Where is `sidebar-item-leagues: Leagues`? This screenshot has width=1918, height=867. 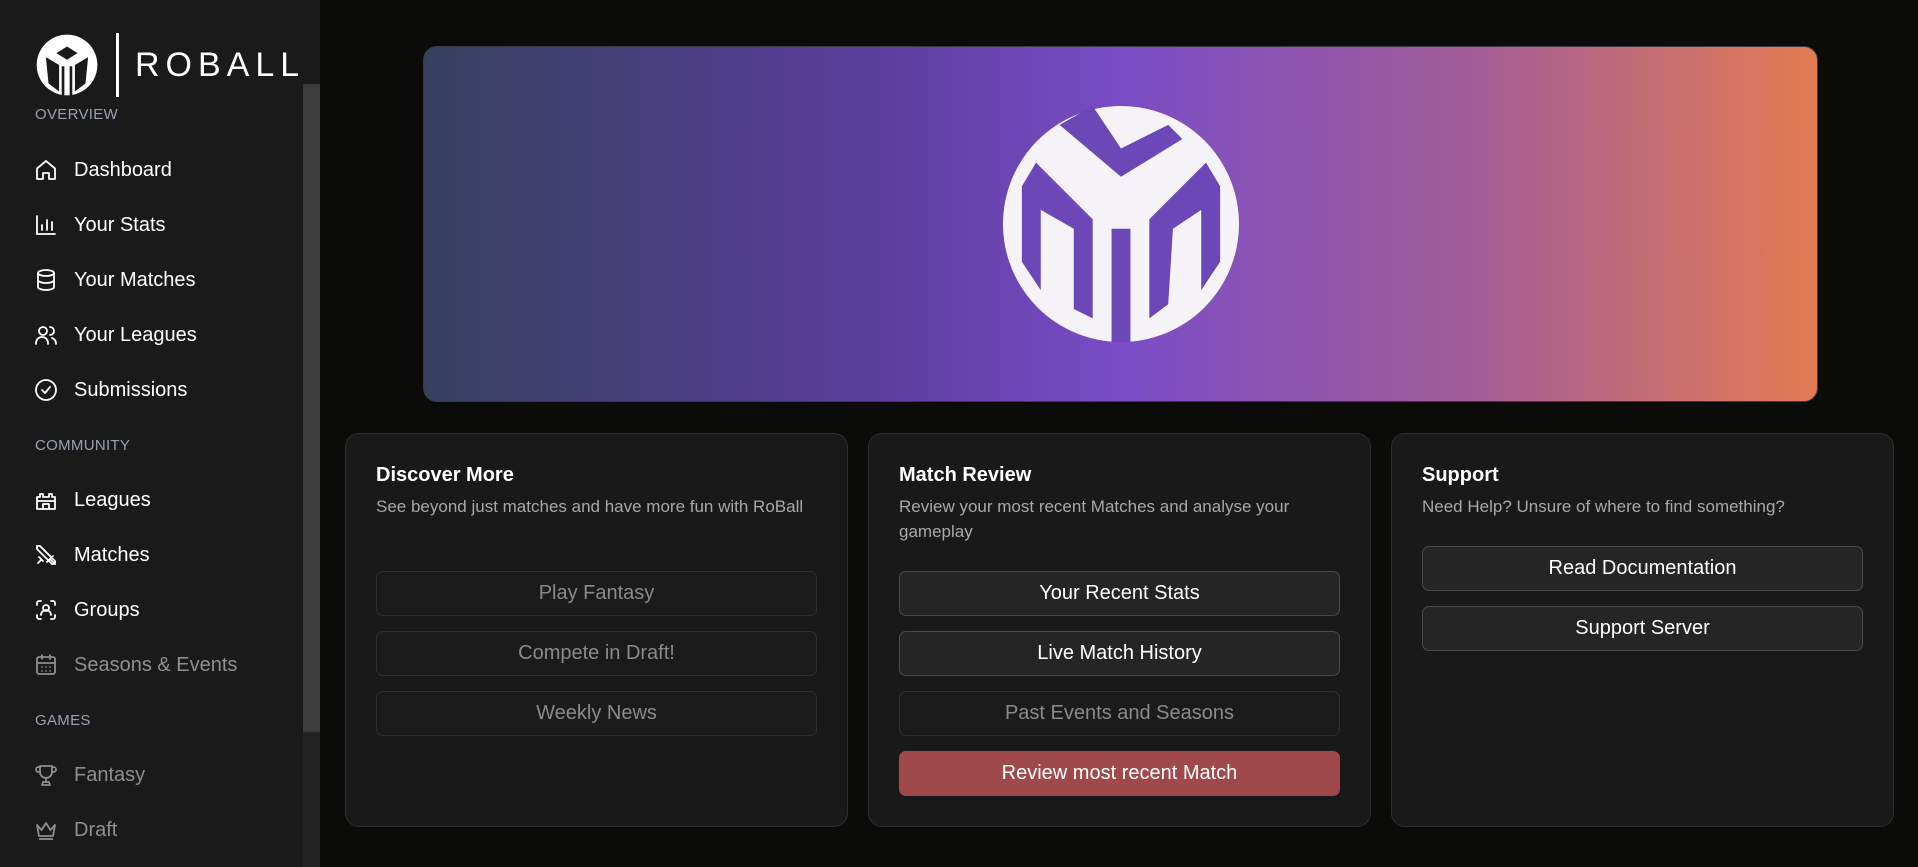
sidebar-item-leagues: Leagues is located at coordinates (164, 500).